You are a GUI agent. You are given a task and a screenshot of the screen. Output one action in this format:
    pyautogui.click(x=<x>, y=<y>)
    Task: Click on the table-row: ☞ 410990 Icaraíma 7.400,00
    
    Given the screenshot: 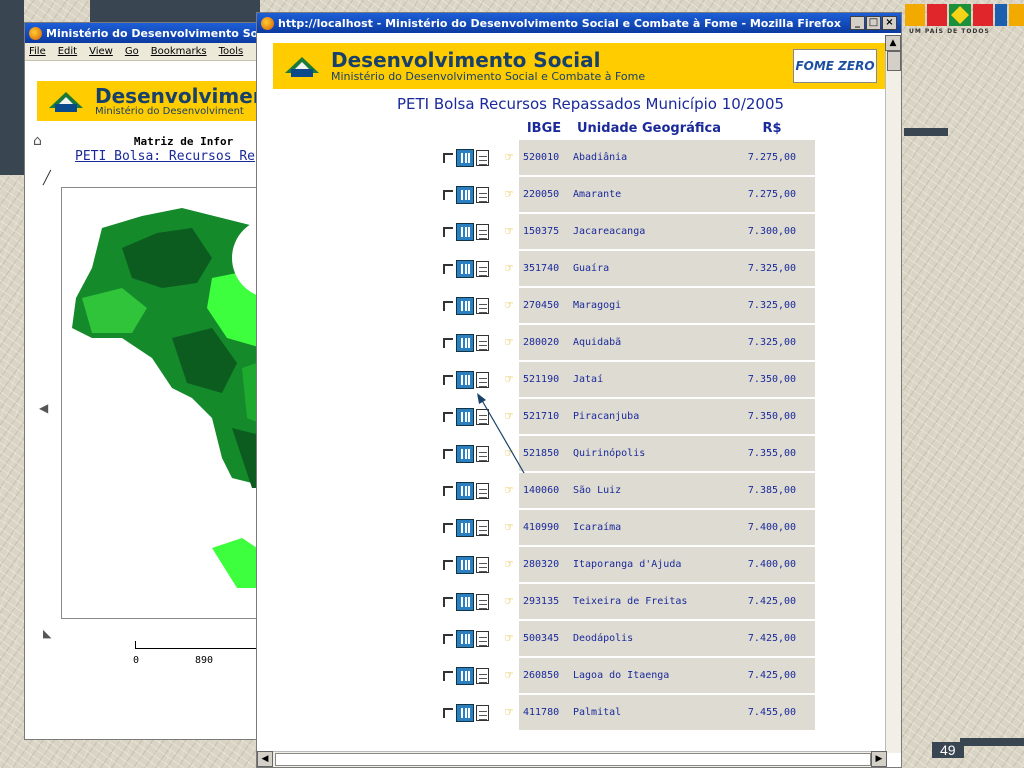 What is the action you would take?
    pyautogui.click(x=617, y=527)
    